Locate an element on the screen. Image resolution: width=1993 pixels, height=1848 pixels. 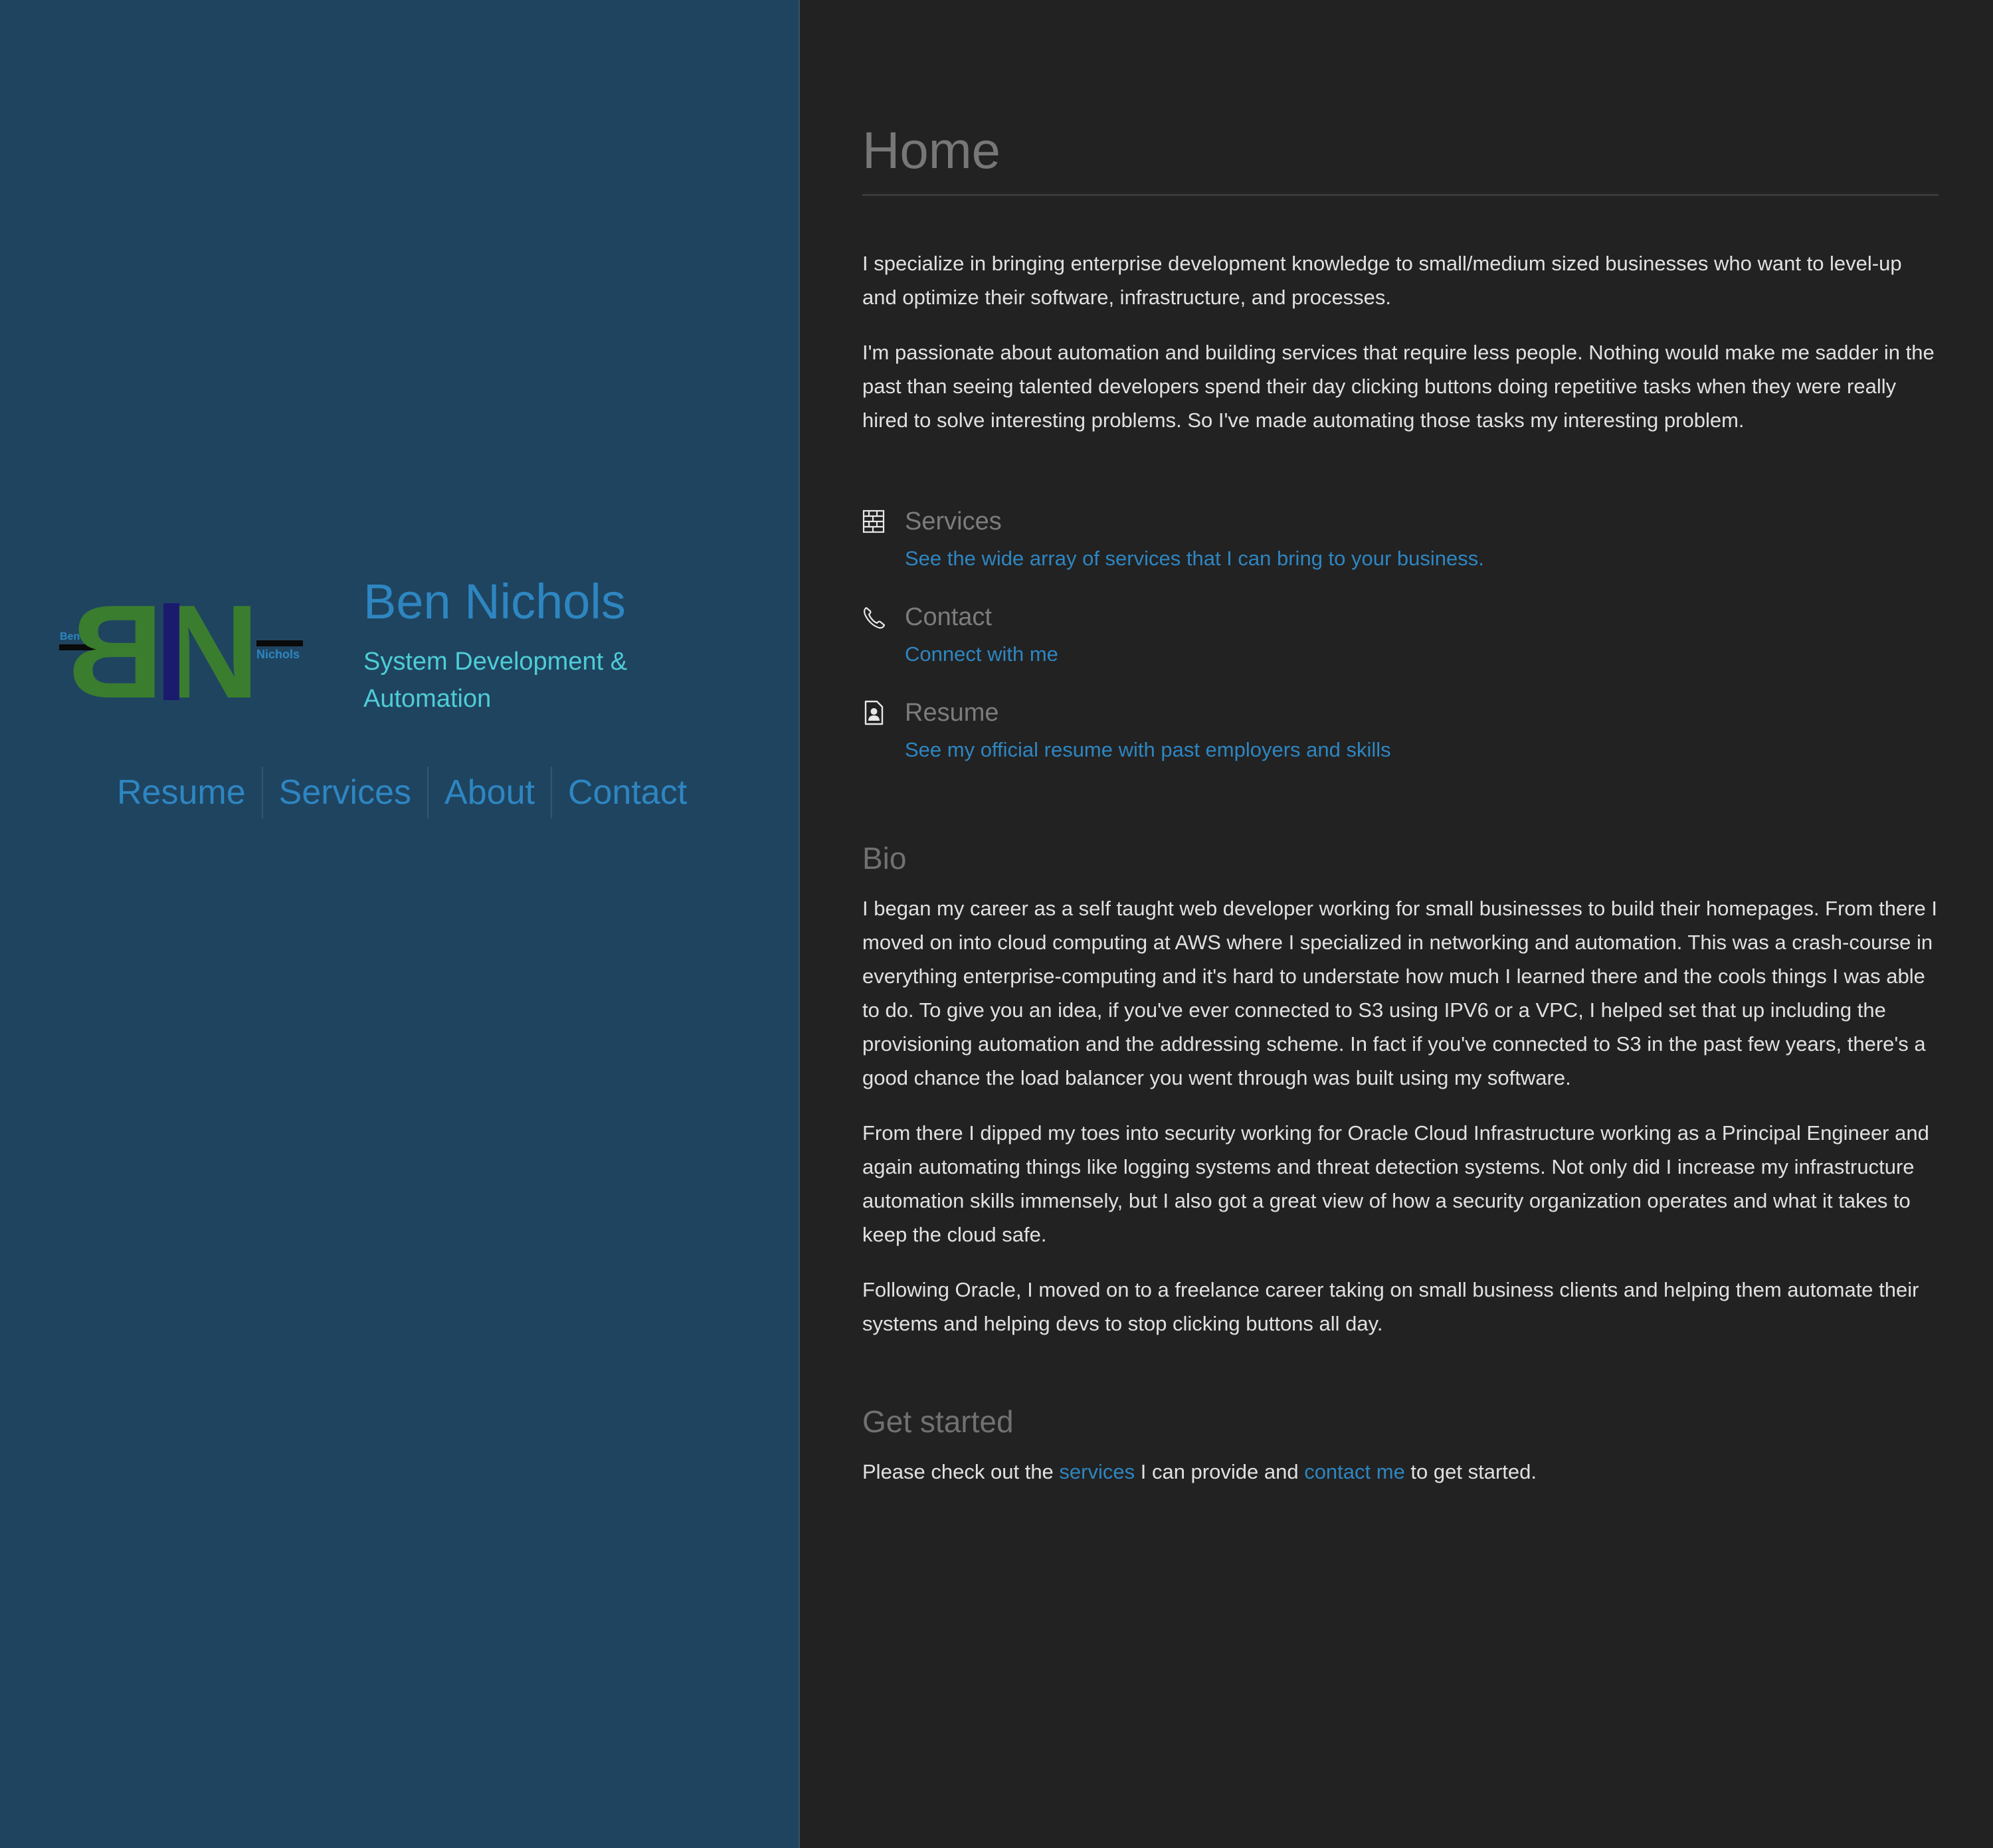
logo-mirrored-b: B is located at coordinates (116, 644).